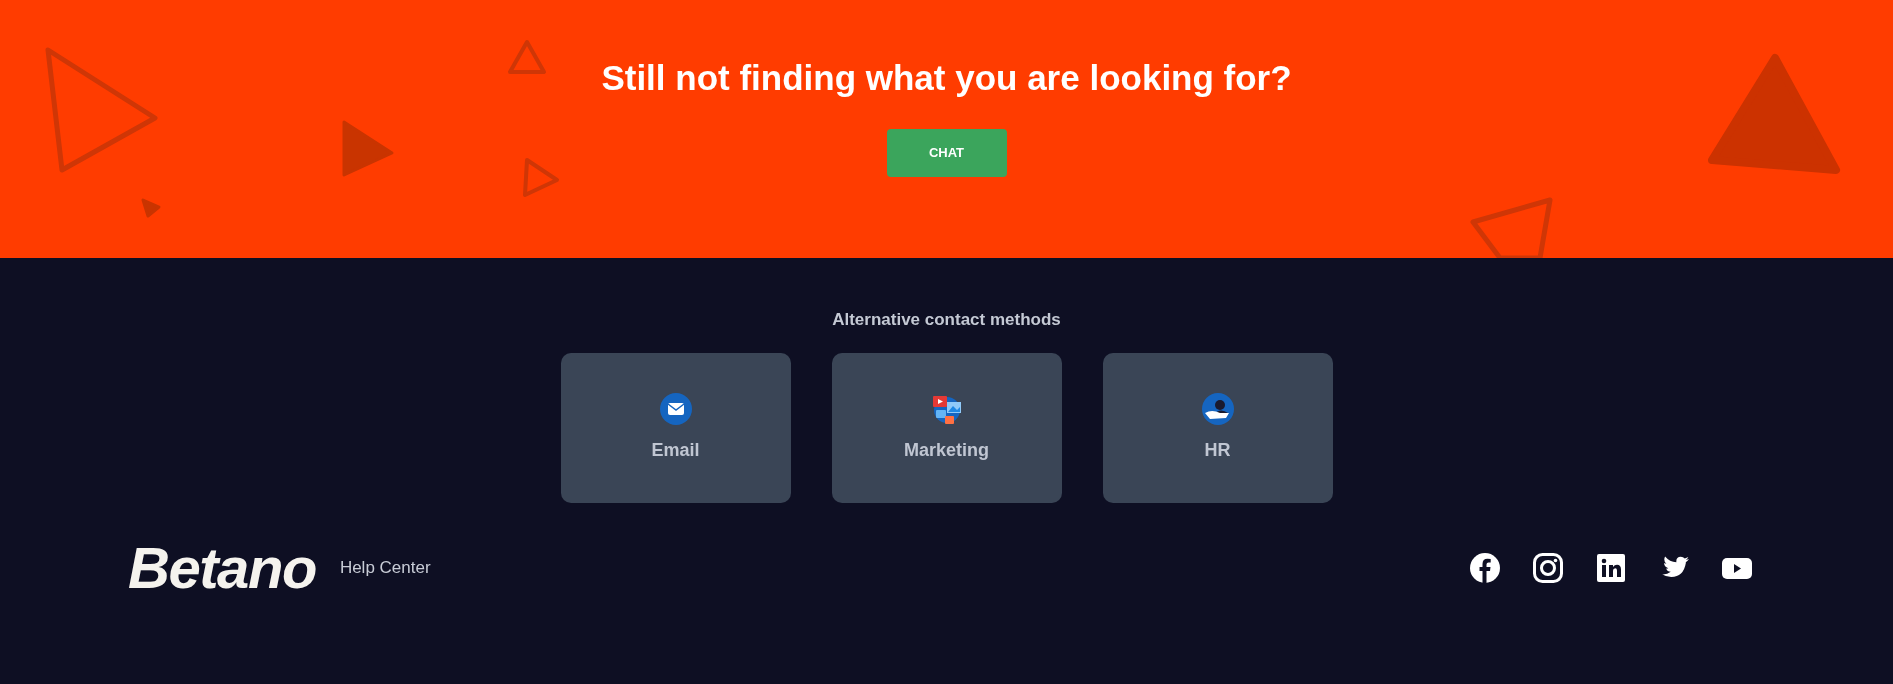 This screenshot has height=684, width=1893. I want to click on envelope-icon, so click(675, 408).